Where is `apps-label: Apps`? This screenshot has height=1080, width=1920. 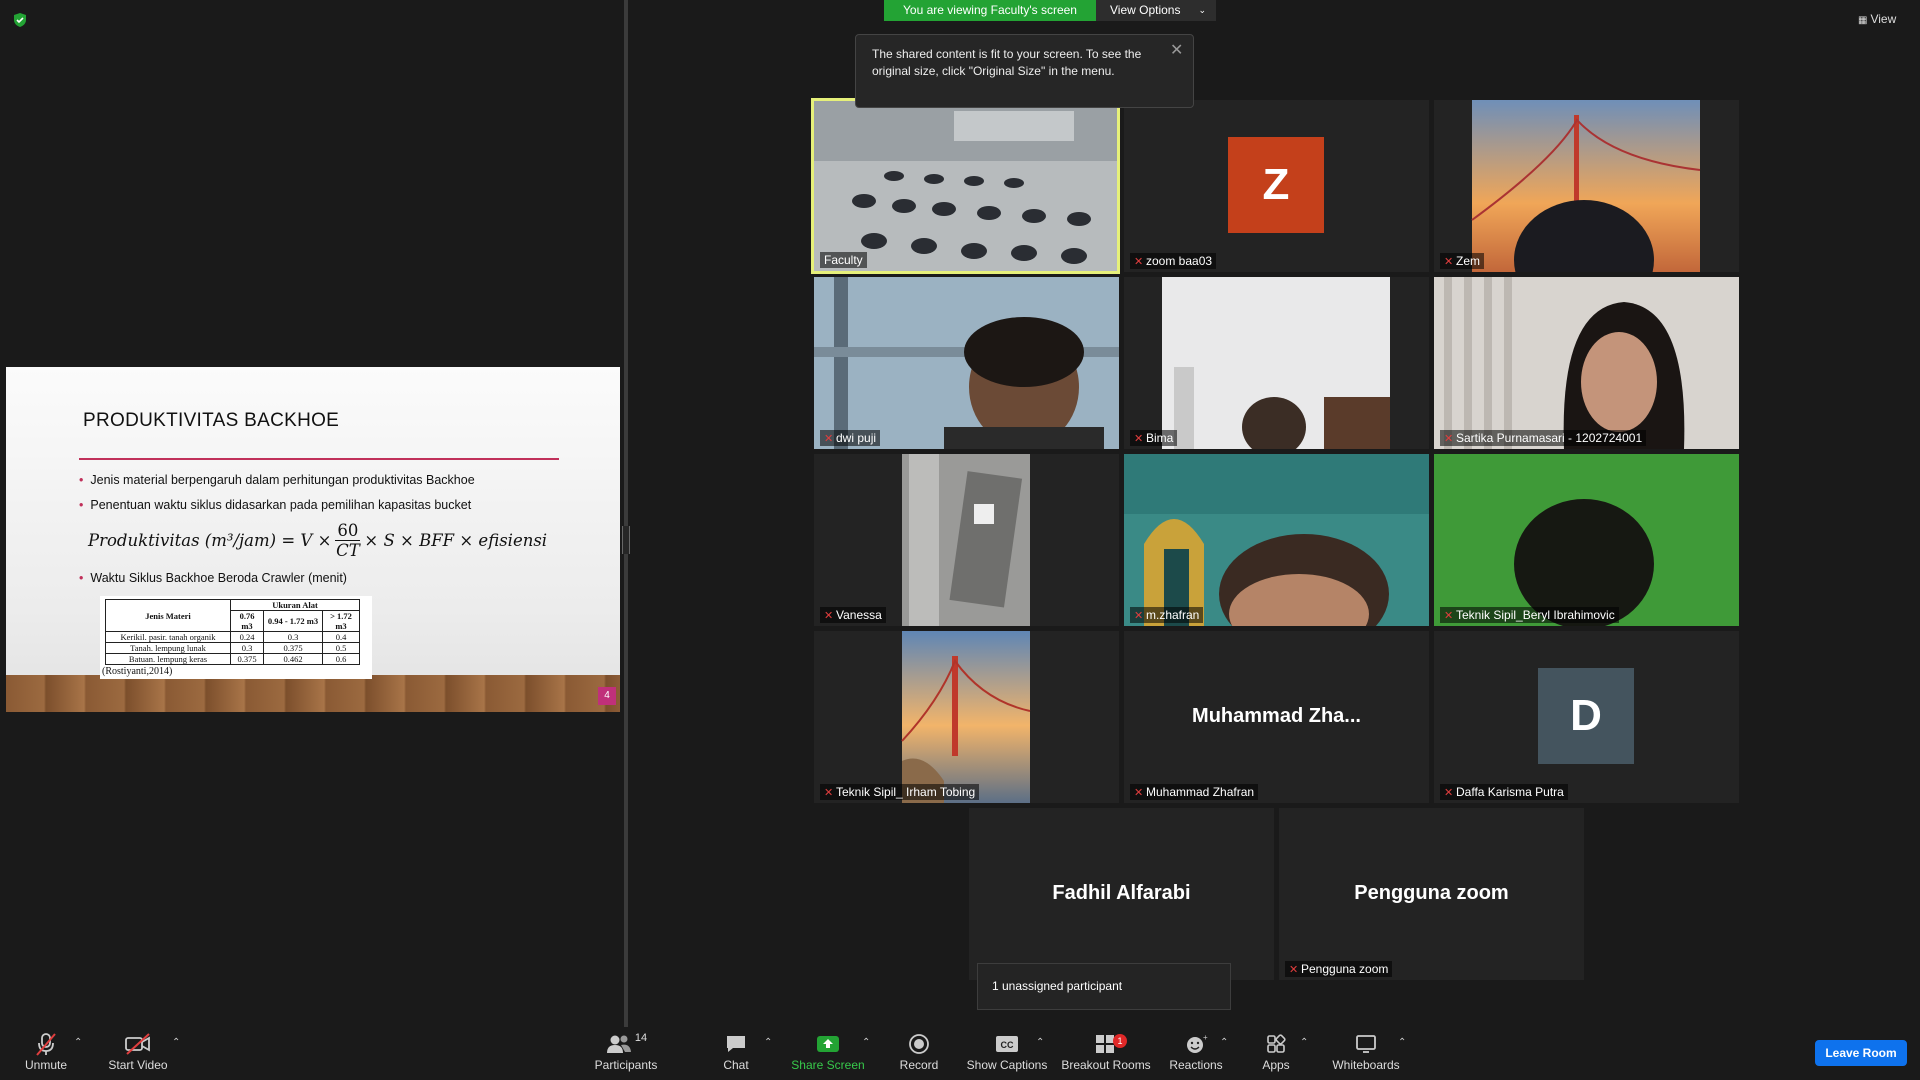
apps-label: Apps is located at coordinates (1276, 1065).